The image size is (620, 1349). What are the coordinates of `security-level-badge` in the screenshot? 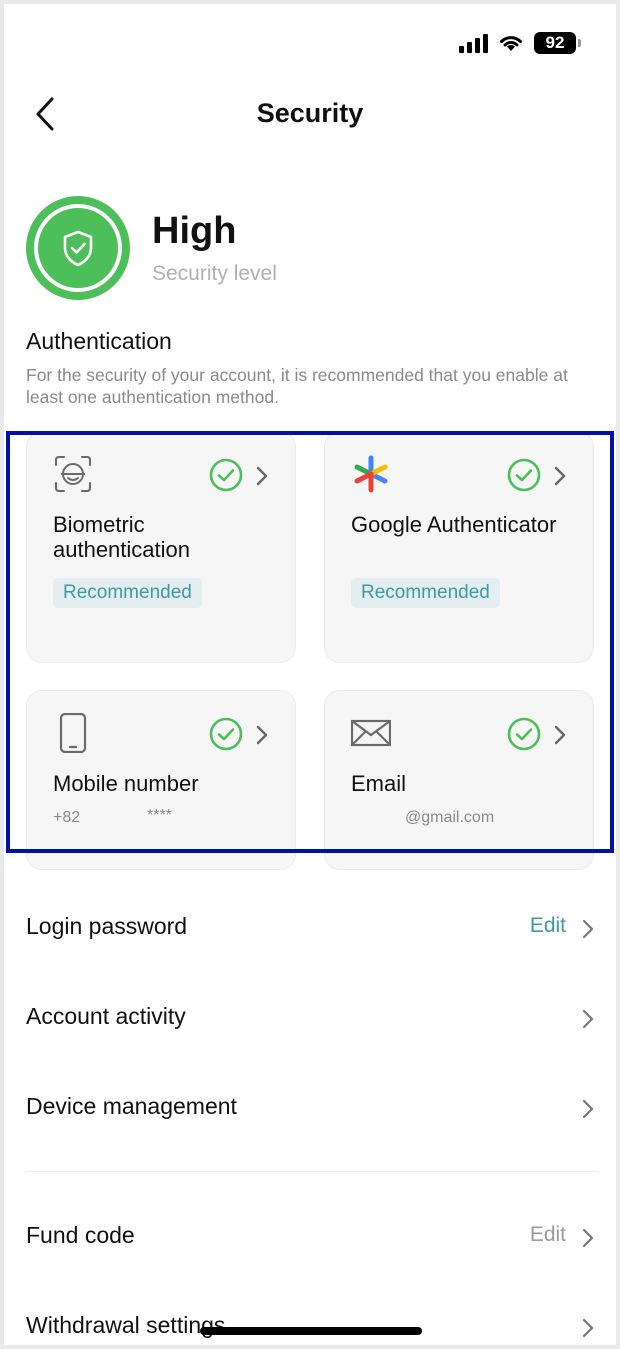 It's located at (78, 248).